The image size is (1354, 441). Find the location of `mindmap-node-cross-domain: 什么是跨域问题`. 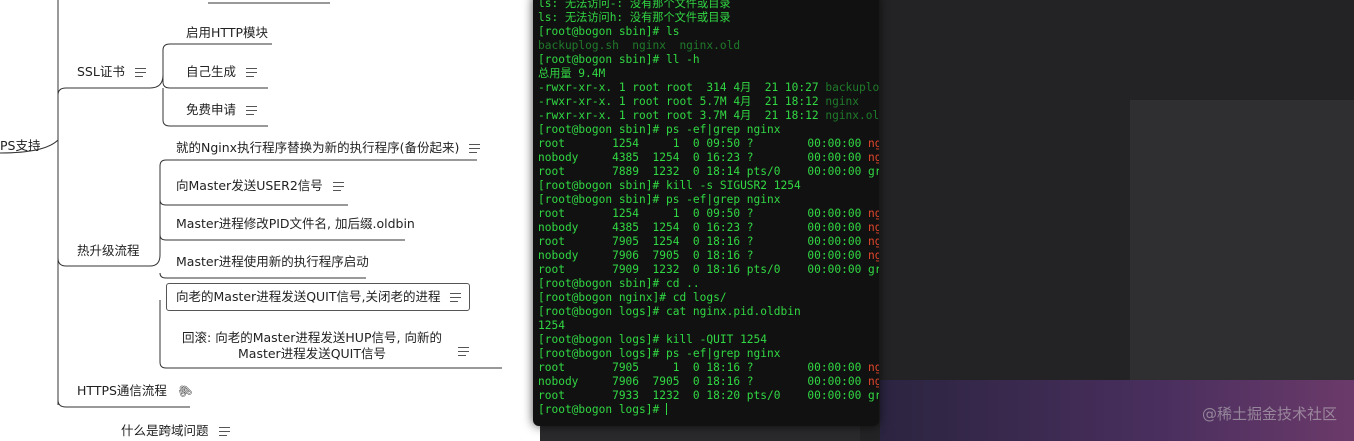

mindmap-node-cross-domain: 什么是跨域问题 is located at coordinates (175, 431).